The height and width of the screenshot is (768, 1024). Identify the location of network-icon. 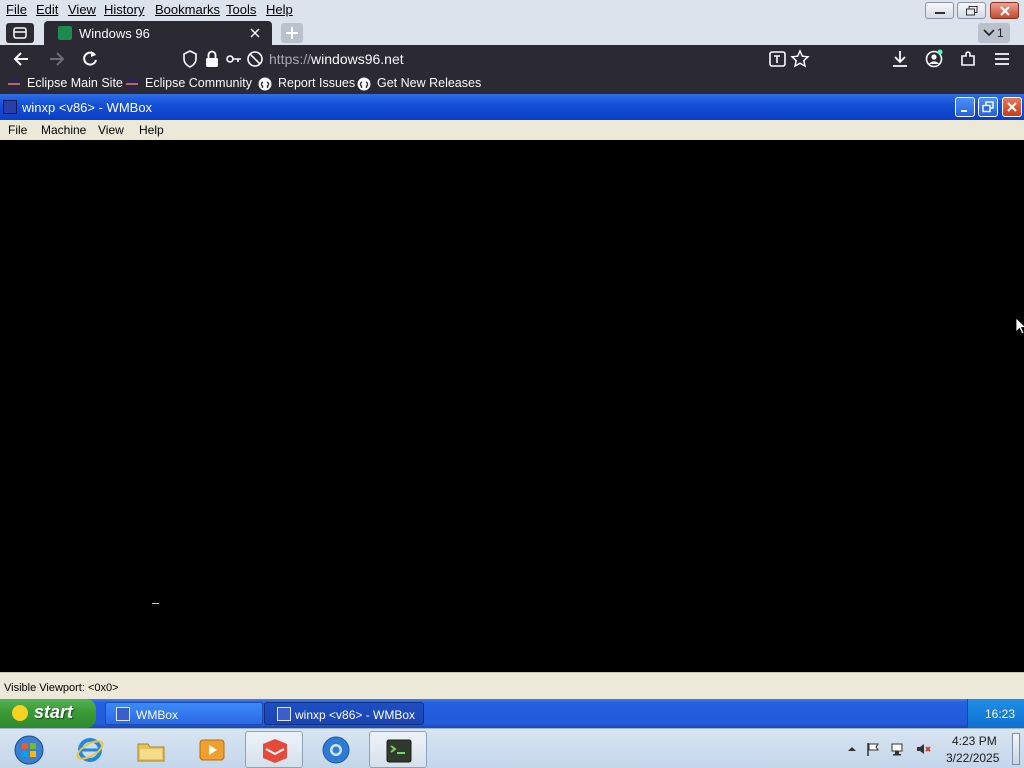
(898, 749).